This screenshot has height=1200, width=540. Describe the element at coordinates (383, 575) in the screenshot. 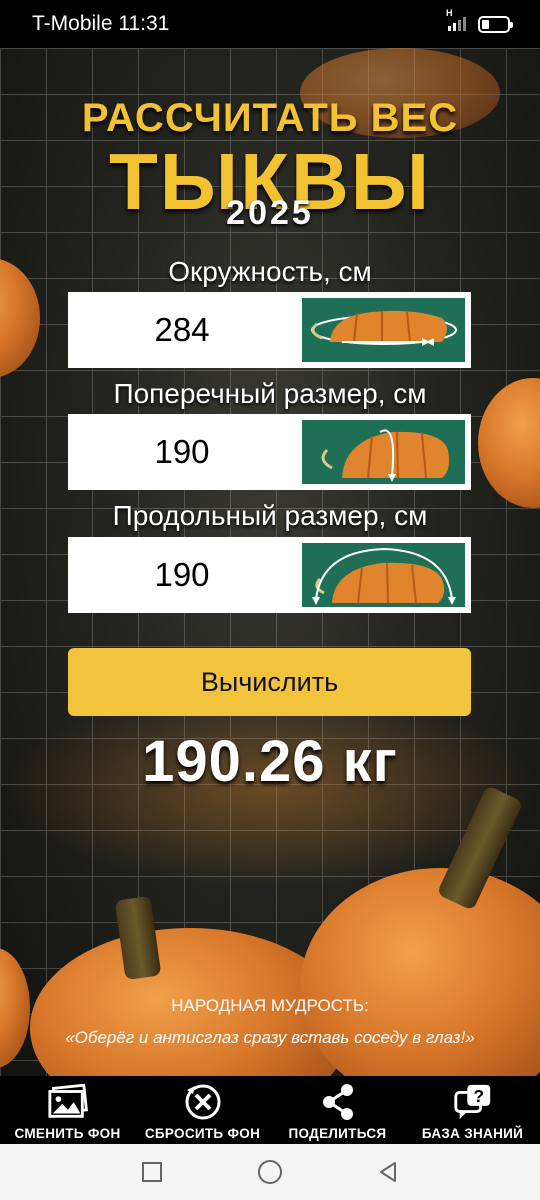

I see `pumpkin-length-icon` at that location.